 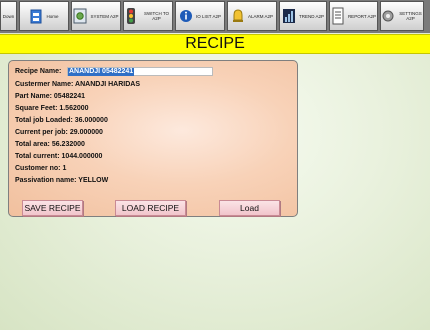 I want to click on home-icon, so click(x=36, y=16).